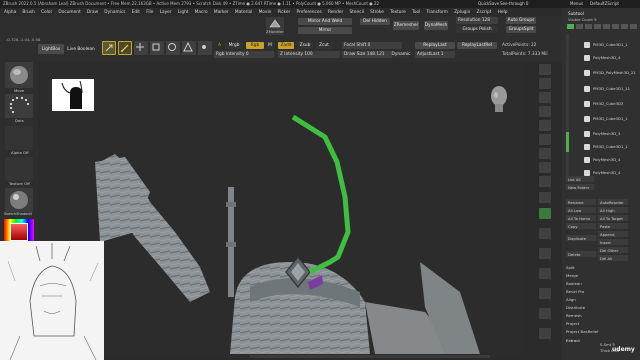 The width and height of the screenshot is (640, 360). What do you see at coordinates (435, 54) in the screenshot?
I see `adjust-last-slider: AdjustLast 1` at bounding box center [435, 54].